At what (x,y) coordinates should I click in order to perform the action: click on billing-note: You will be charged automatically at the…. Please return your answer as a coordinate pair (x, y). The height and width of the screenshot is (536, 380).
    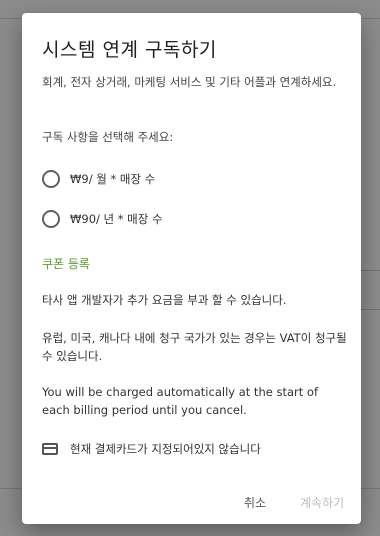
    Looking at the image, I should click on (180, 401).